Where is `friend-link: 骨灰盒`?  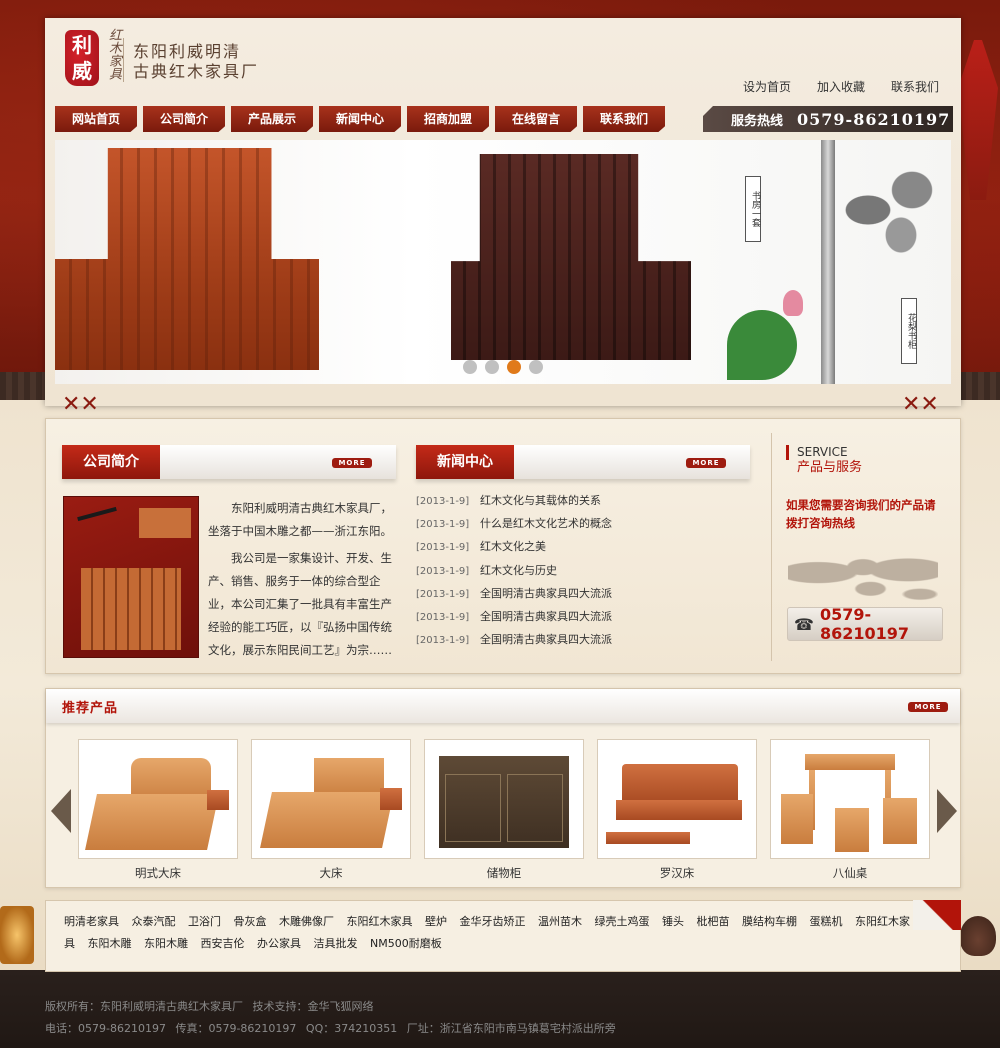 friend-link: 骨灰盒 is located at coordinates (250, 921).